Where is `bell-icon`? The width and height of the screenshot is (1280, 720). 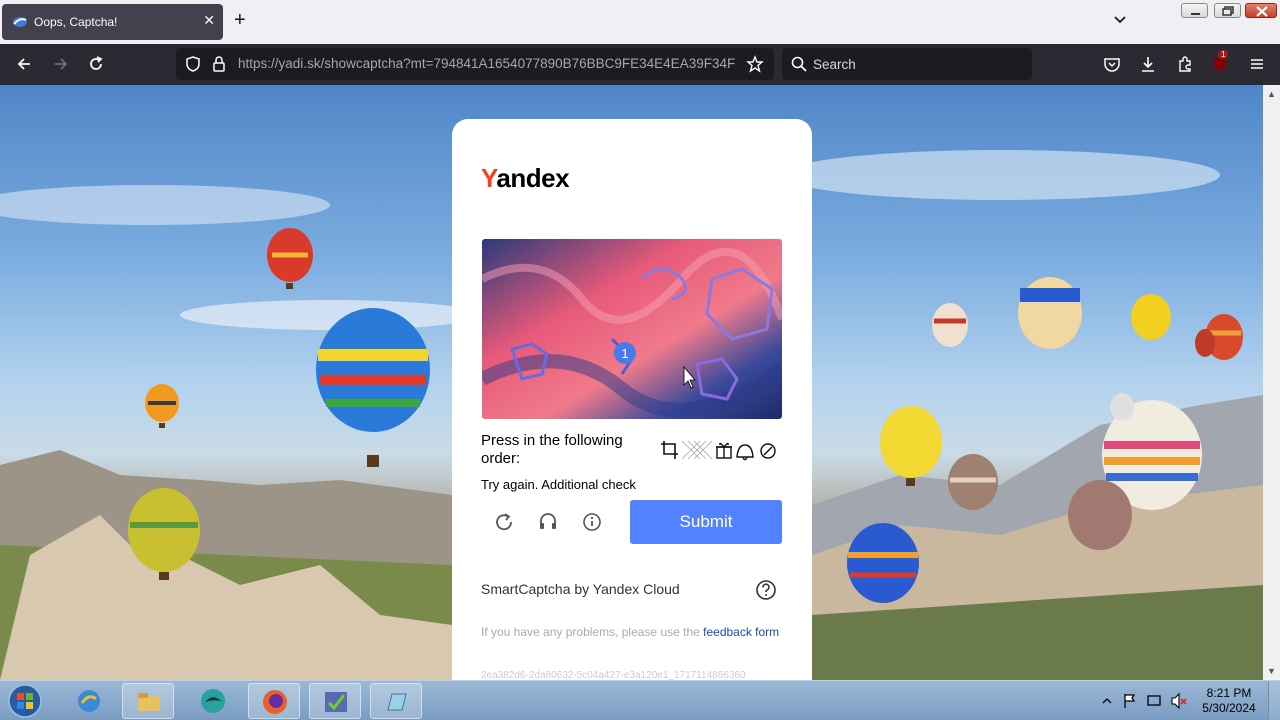
bell-icon is located at coordinates (745, 452).